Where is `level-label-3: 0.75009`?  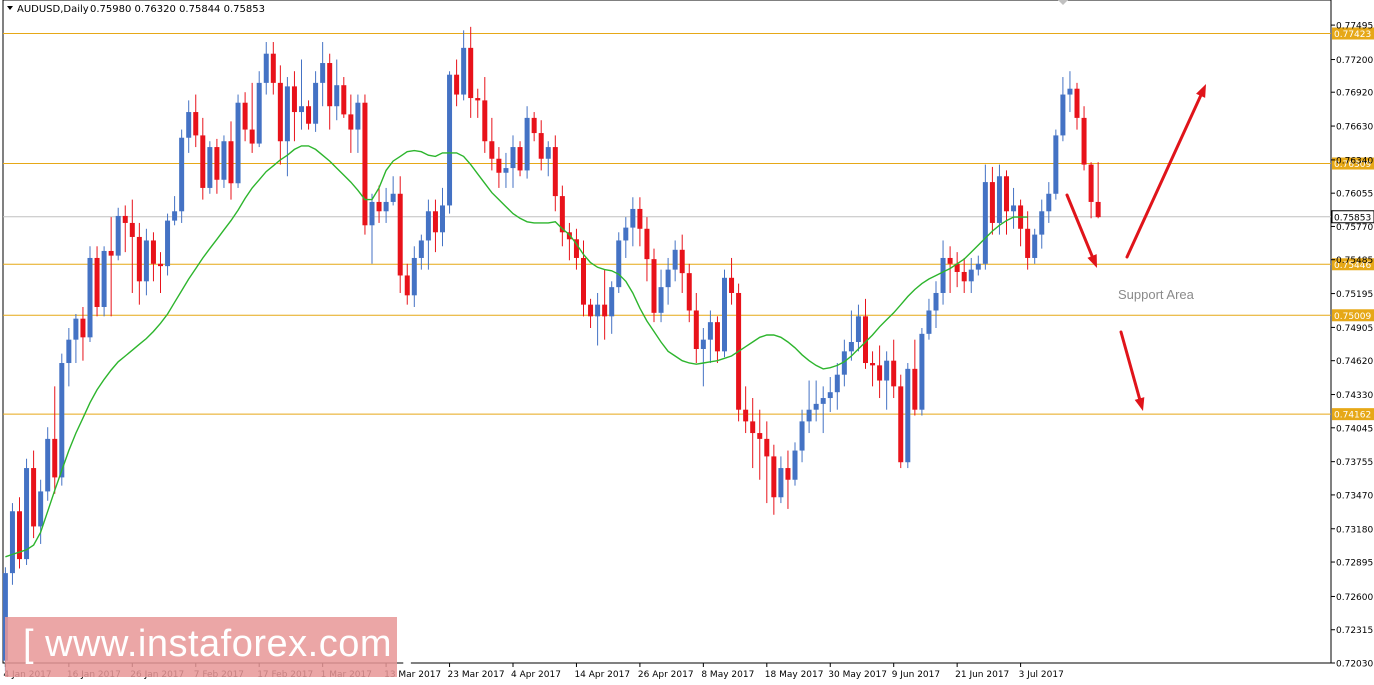
level-label-3: 0.75009 is located at coordinates (1352, 317).